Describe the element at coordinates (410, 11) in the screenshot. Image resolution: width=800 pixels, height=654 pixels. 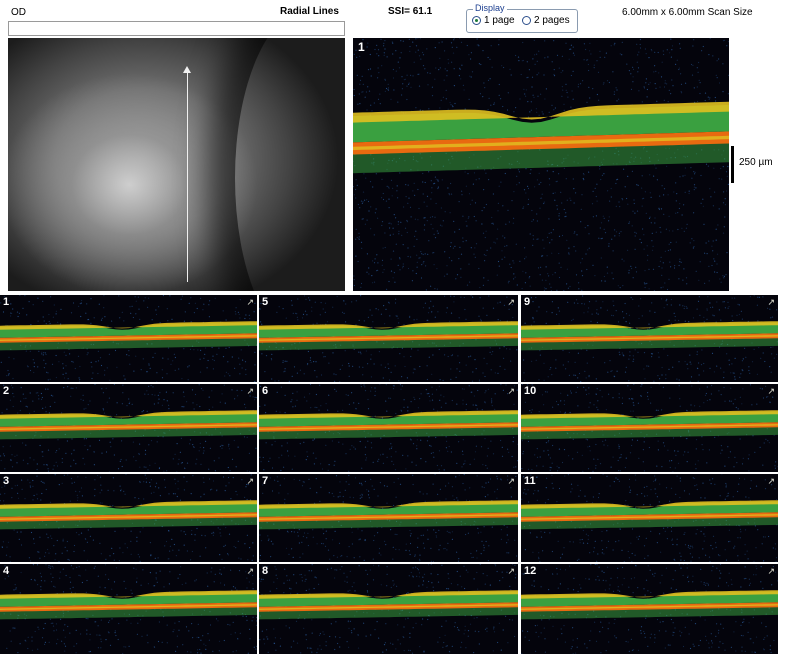
I see `ssi-value: SSI= 61.1` at that location.